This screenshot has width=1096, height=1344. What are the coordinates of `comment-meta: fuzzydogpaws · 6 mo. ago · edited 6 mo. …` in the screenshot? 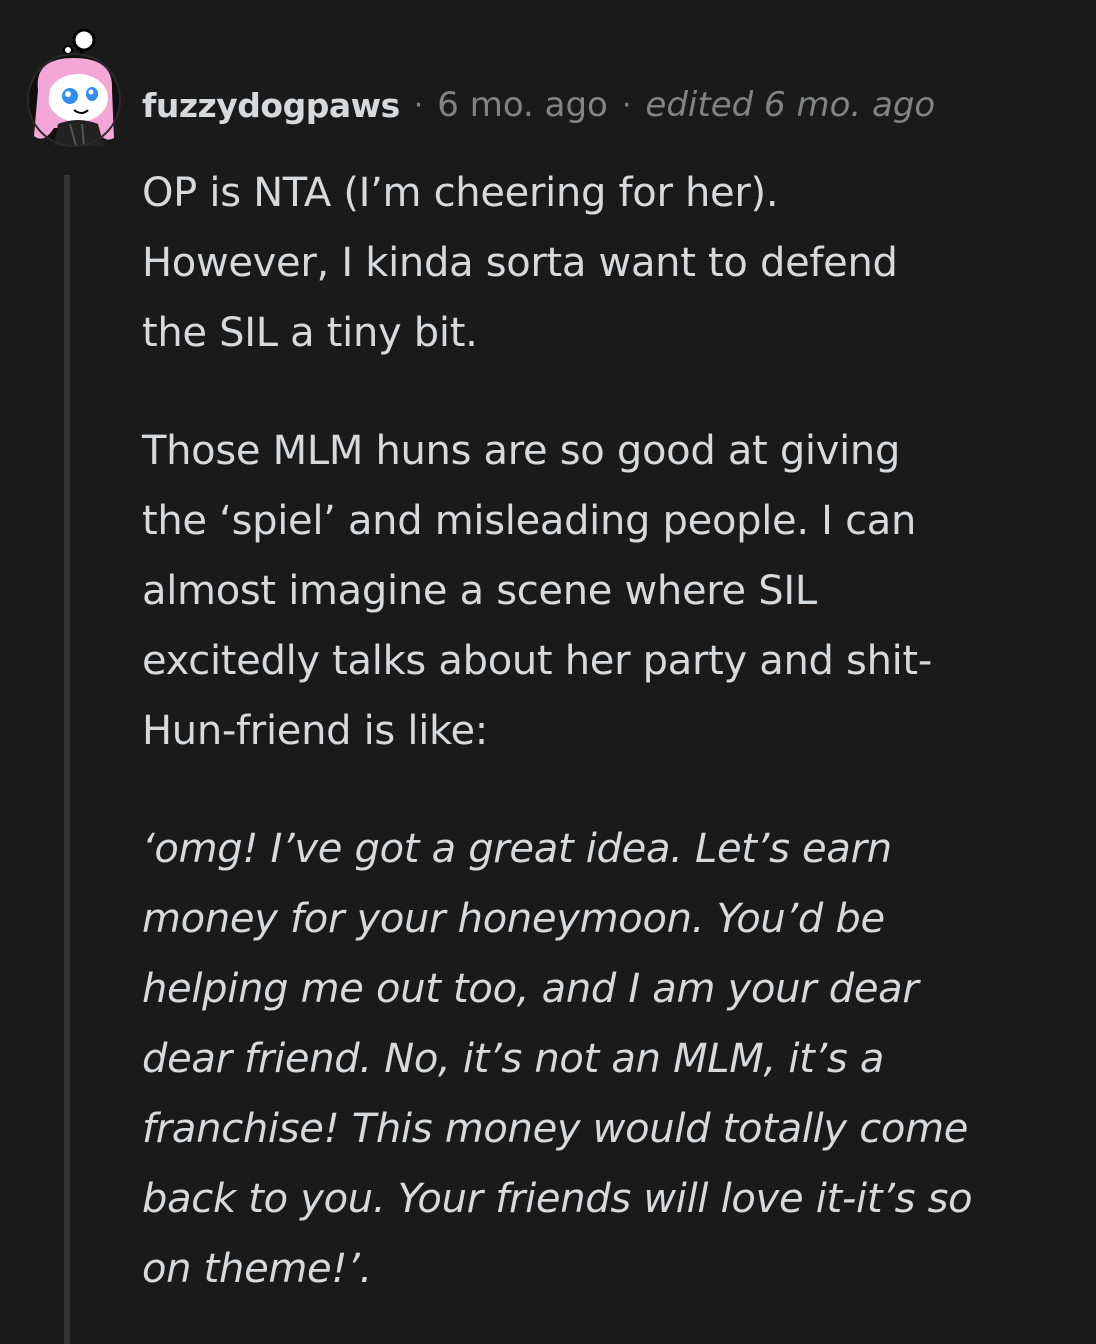 It's located at (538, 105).